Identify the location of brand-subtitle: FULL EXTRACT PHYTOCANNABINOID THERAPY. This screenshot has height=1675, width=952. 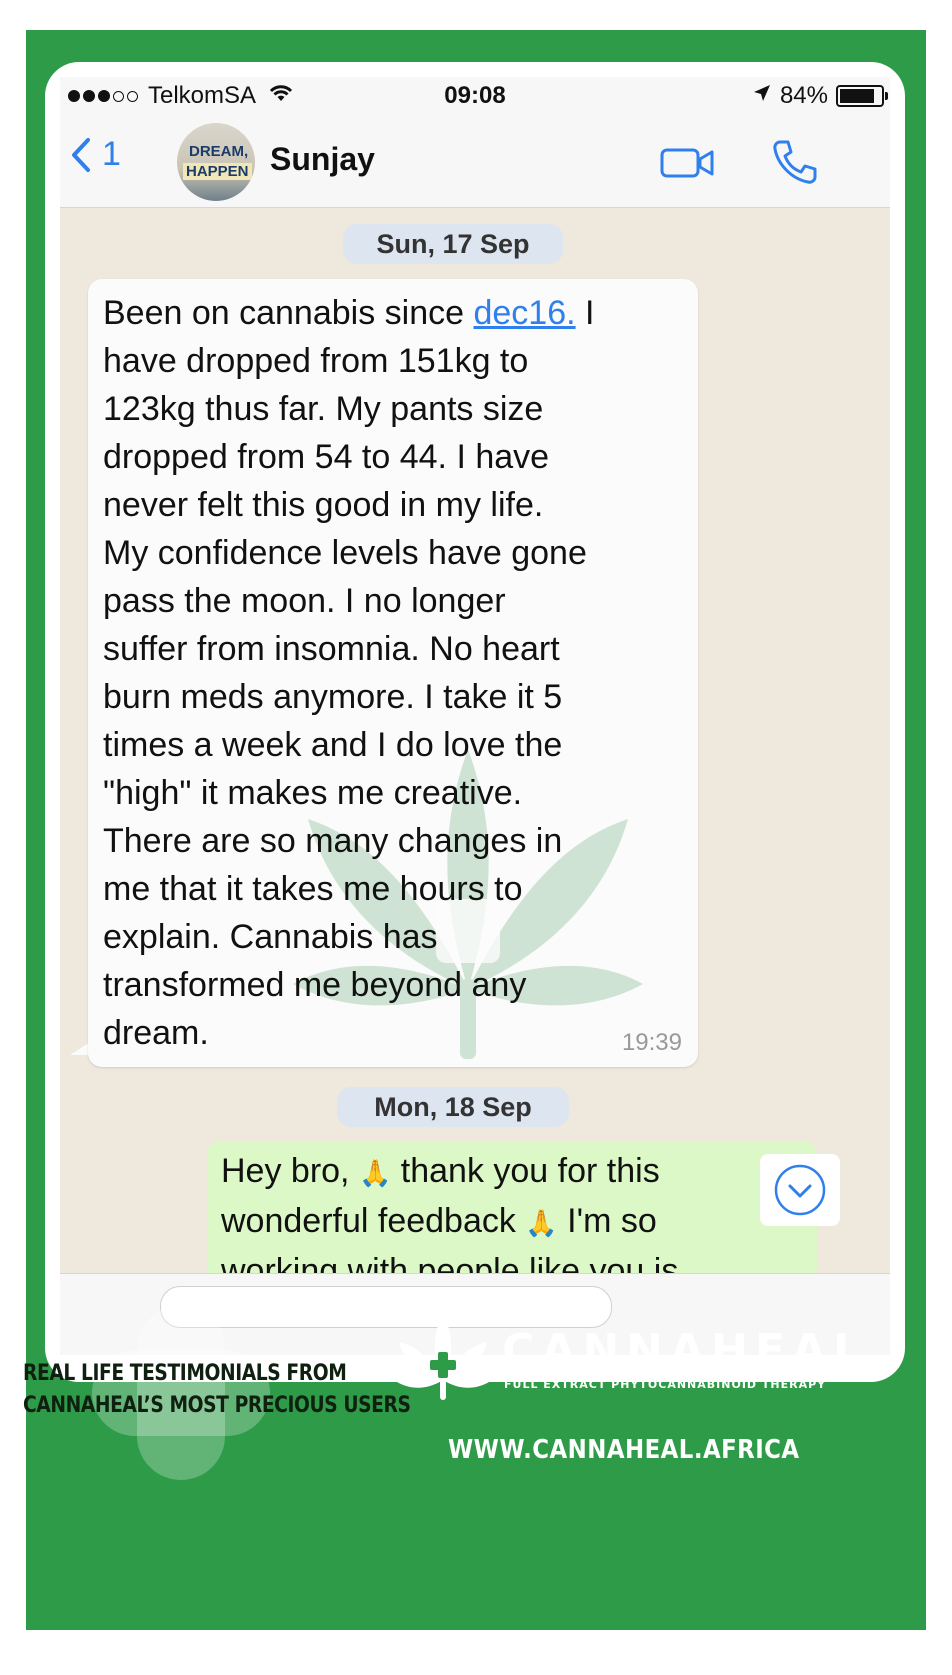
(665, 1384).